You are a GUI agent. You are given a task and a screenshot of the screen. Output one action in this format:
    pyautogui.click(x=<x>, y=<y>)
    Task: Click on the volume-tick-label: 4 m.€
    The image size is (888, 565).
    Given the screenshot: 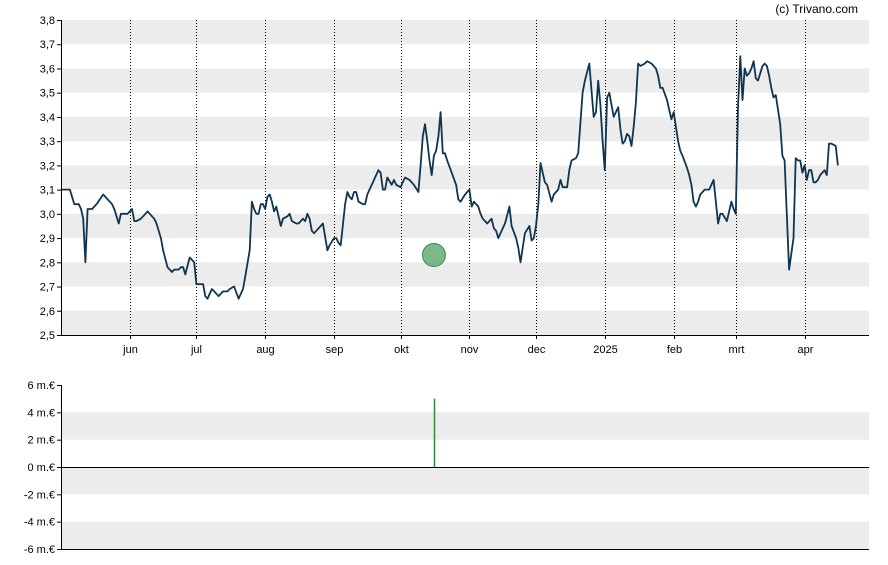 What is the action you would take?
    pyautogui.click(x=41, y=413)
    